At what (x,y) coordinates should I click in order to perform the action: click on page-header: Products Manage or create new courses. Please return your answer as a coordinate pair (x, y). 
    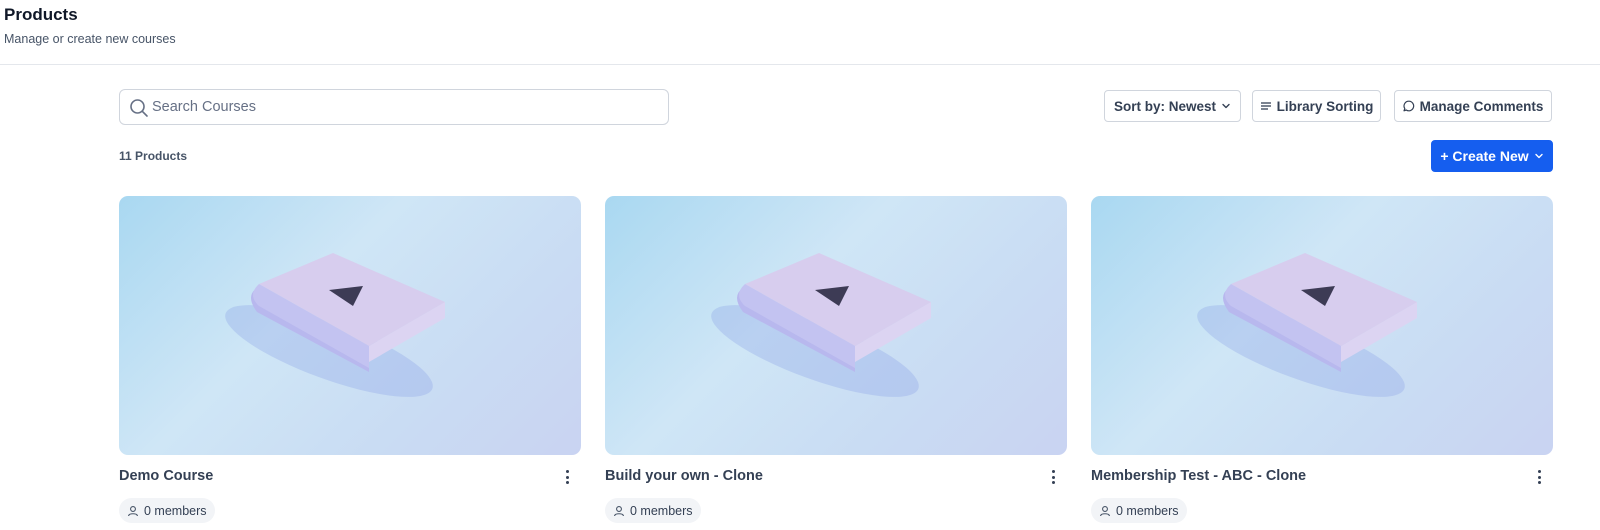
    Looking at the image, I should click on (800, 32).